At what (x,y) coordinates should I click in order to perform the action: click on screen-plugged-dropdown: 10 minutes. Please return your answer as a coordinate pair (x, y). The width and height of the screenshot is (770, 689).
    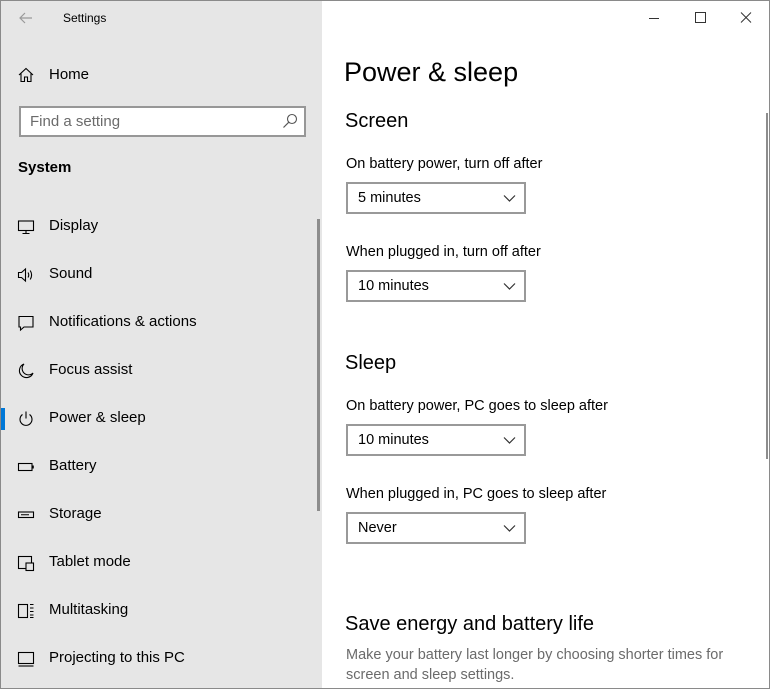
    Looking at the image, I should click on (436, 286).